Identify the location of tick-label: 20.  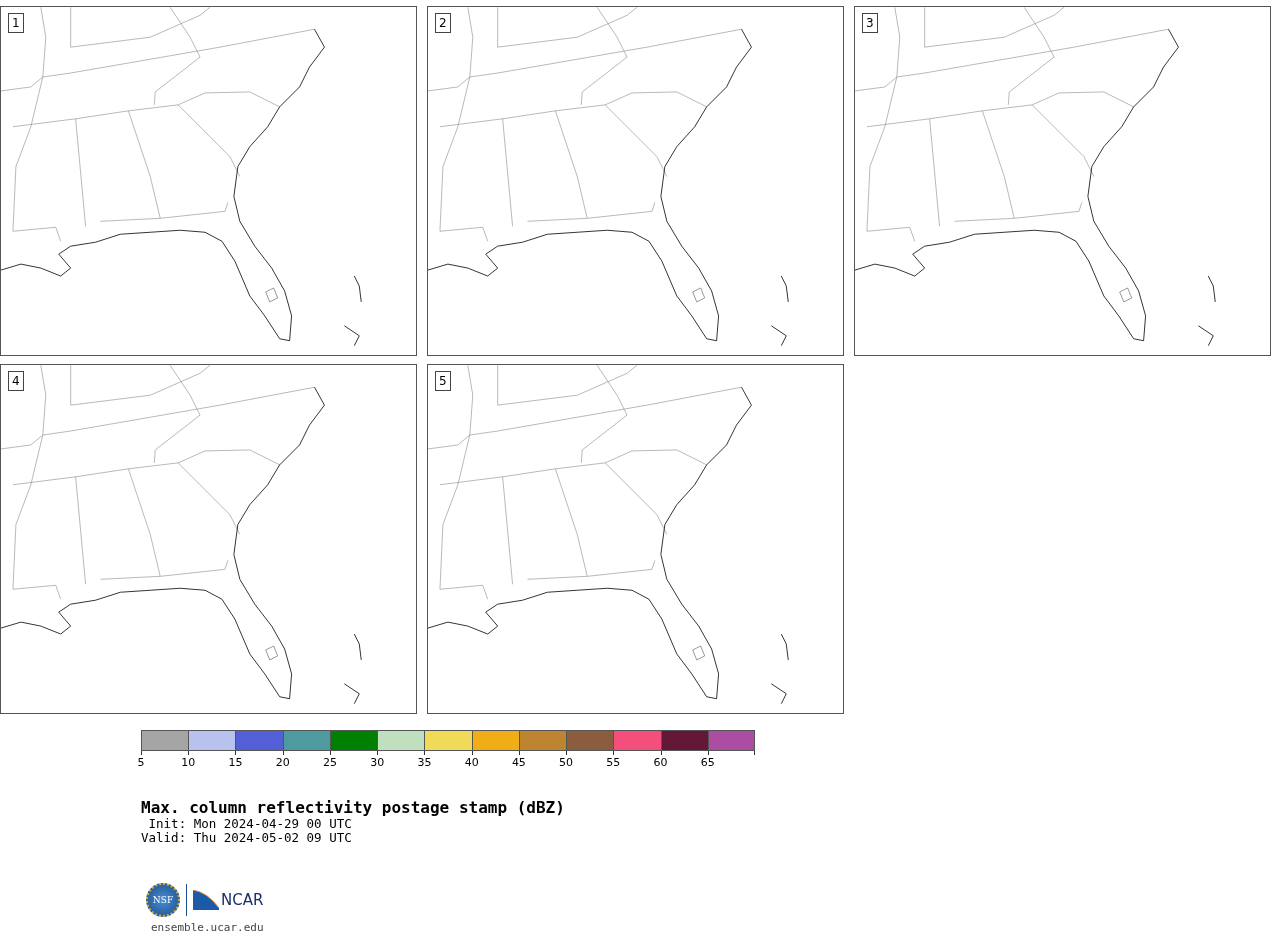
(282, 763).